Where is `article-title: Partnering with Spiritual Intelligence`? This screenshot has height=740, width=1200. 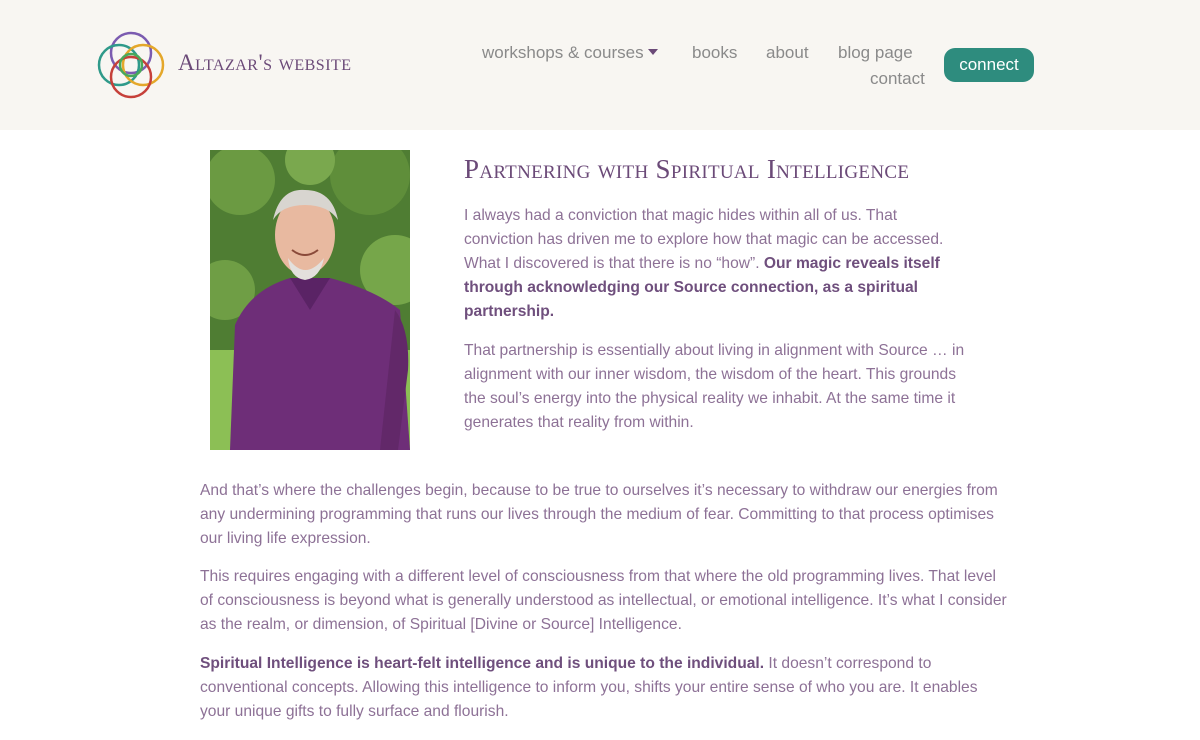
article-title: Partnering with Spiritual Intelligence is located at coordinates (687, 169).